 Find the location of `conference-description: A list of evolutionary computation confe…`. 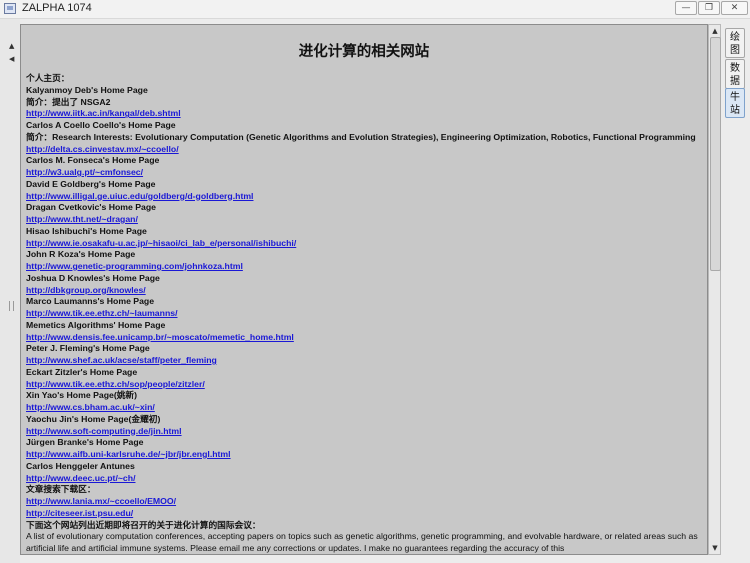

conference-description: A list of evolutionary computation confe… is located at coordinates (362, 542).